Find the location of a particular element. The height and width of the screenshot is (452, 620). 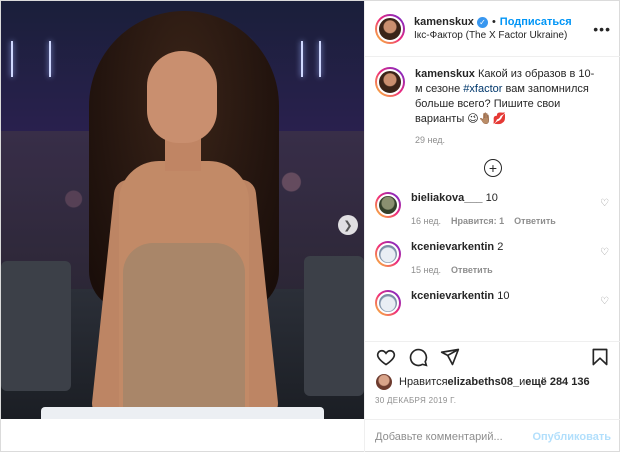

likes-summary: Нравится elizabeths08_ и ещё 284 136 is located at coordinates (495, 382).